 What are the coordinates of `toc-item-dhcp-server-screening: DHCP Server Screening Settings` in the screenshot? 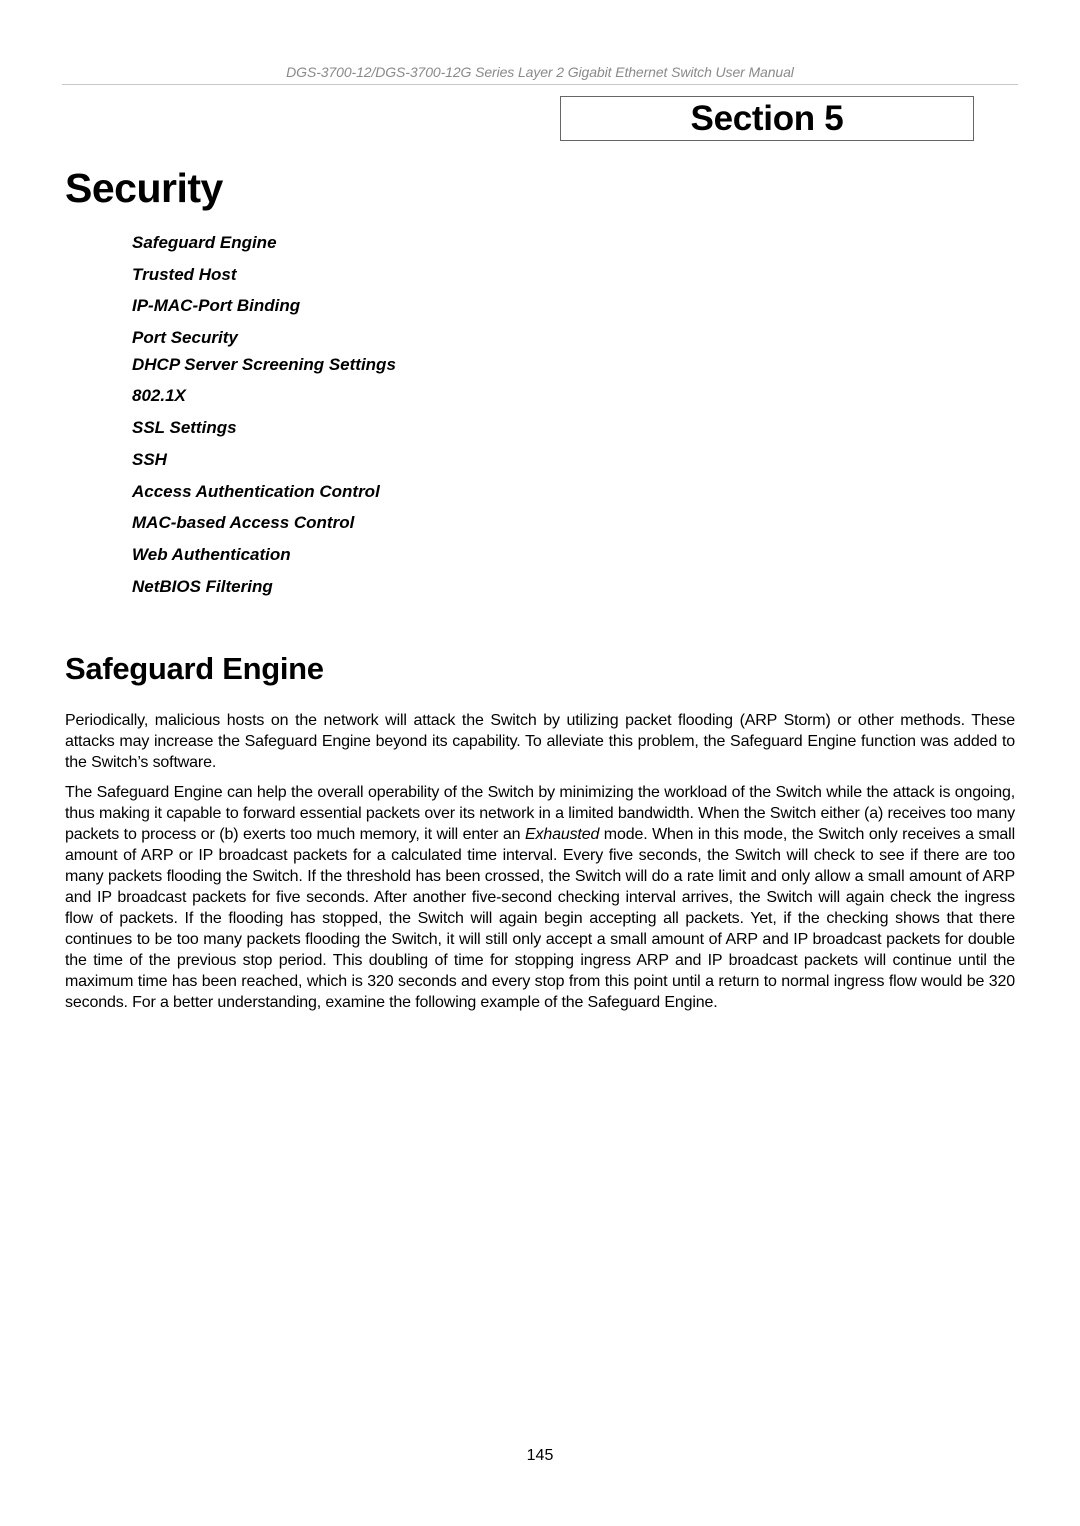 It's located at (264, 365).